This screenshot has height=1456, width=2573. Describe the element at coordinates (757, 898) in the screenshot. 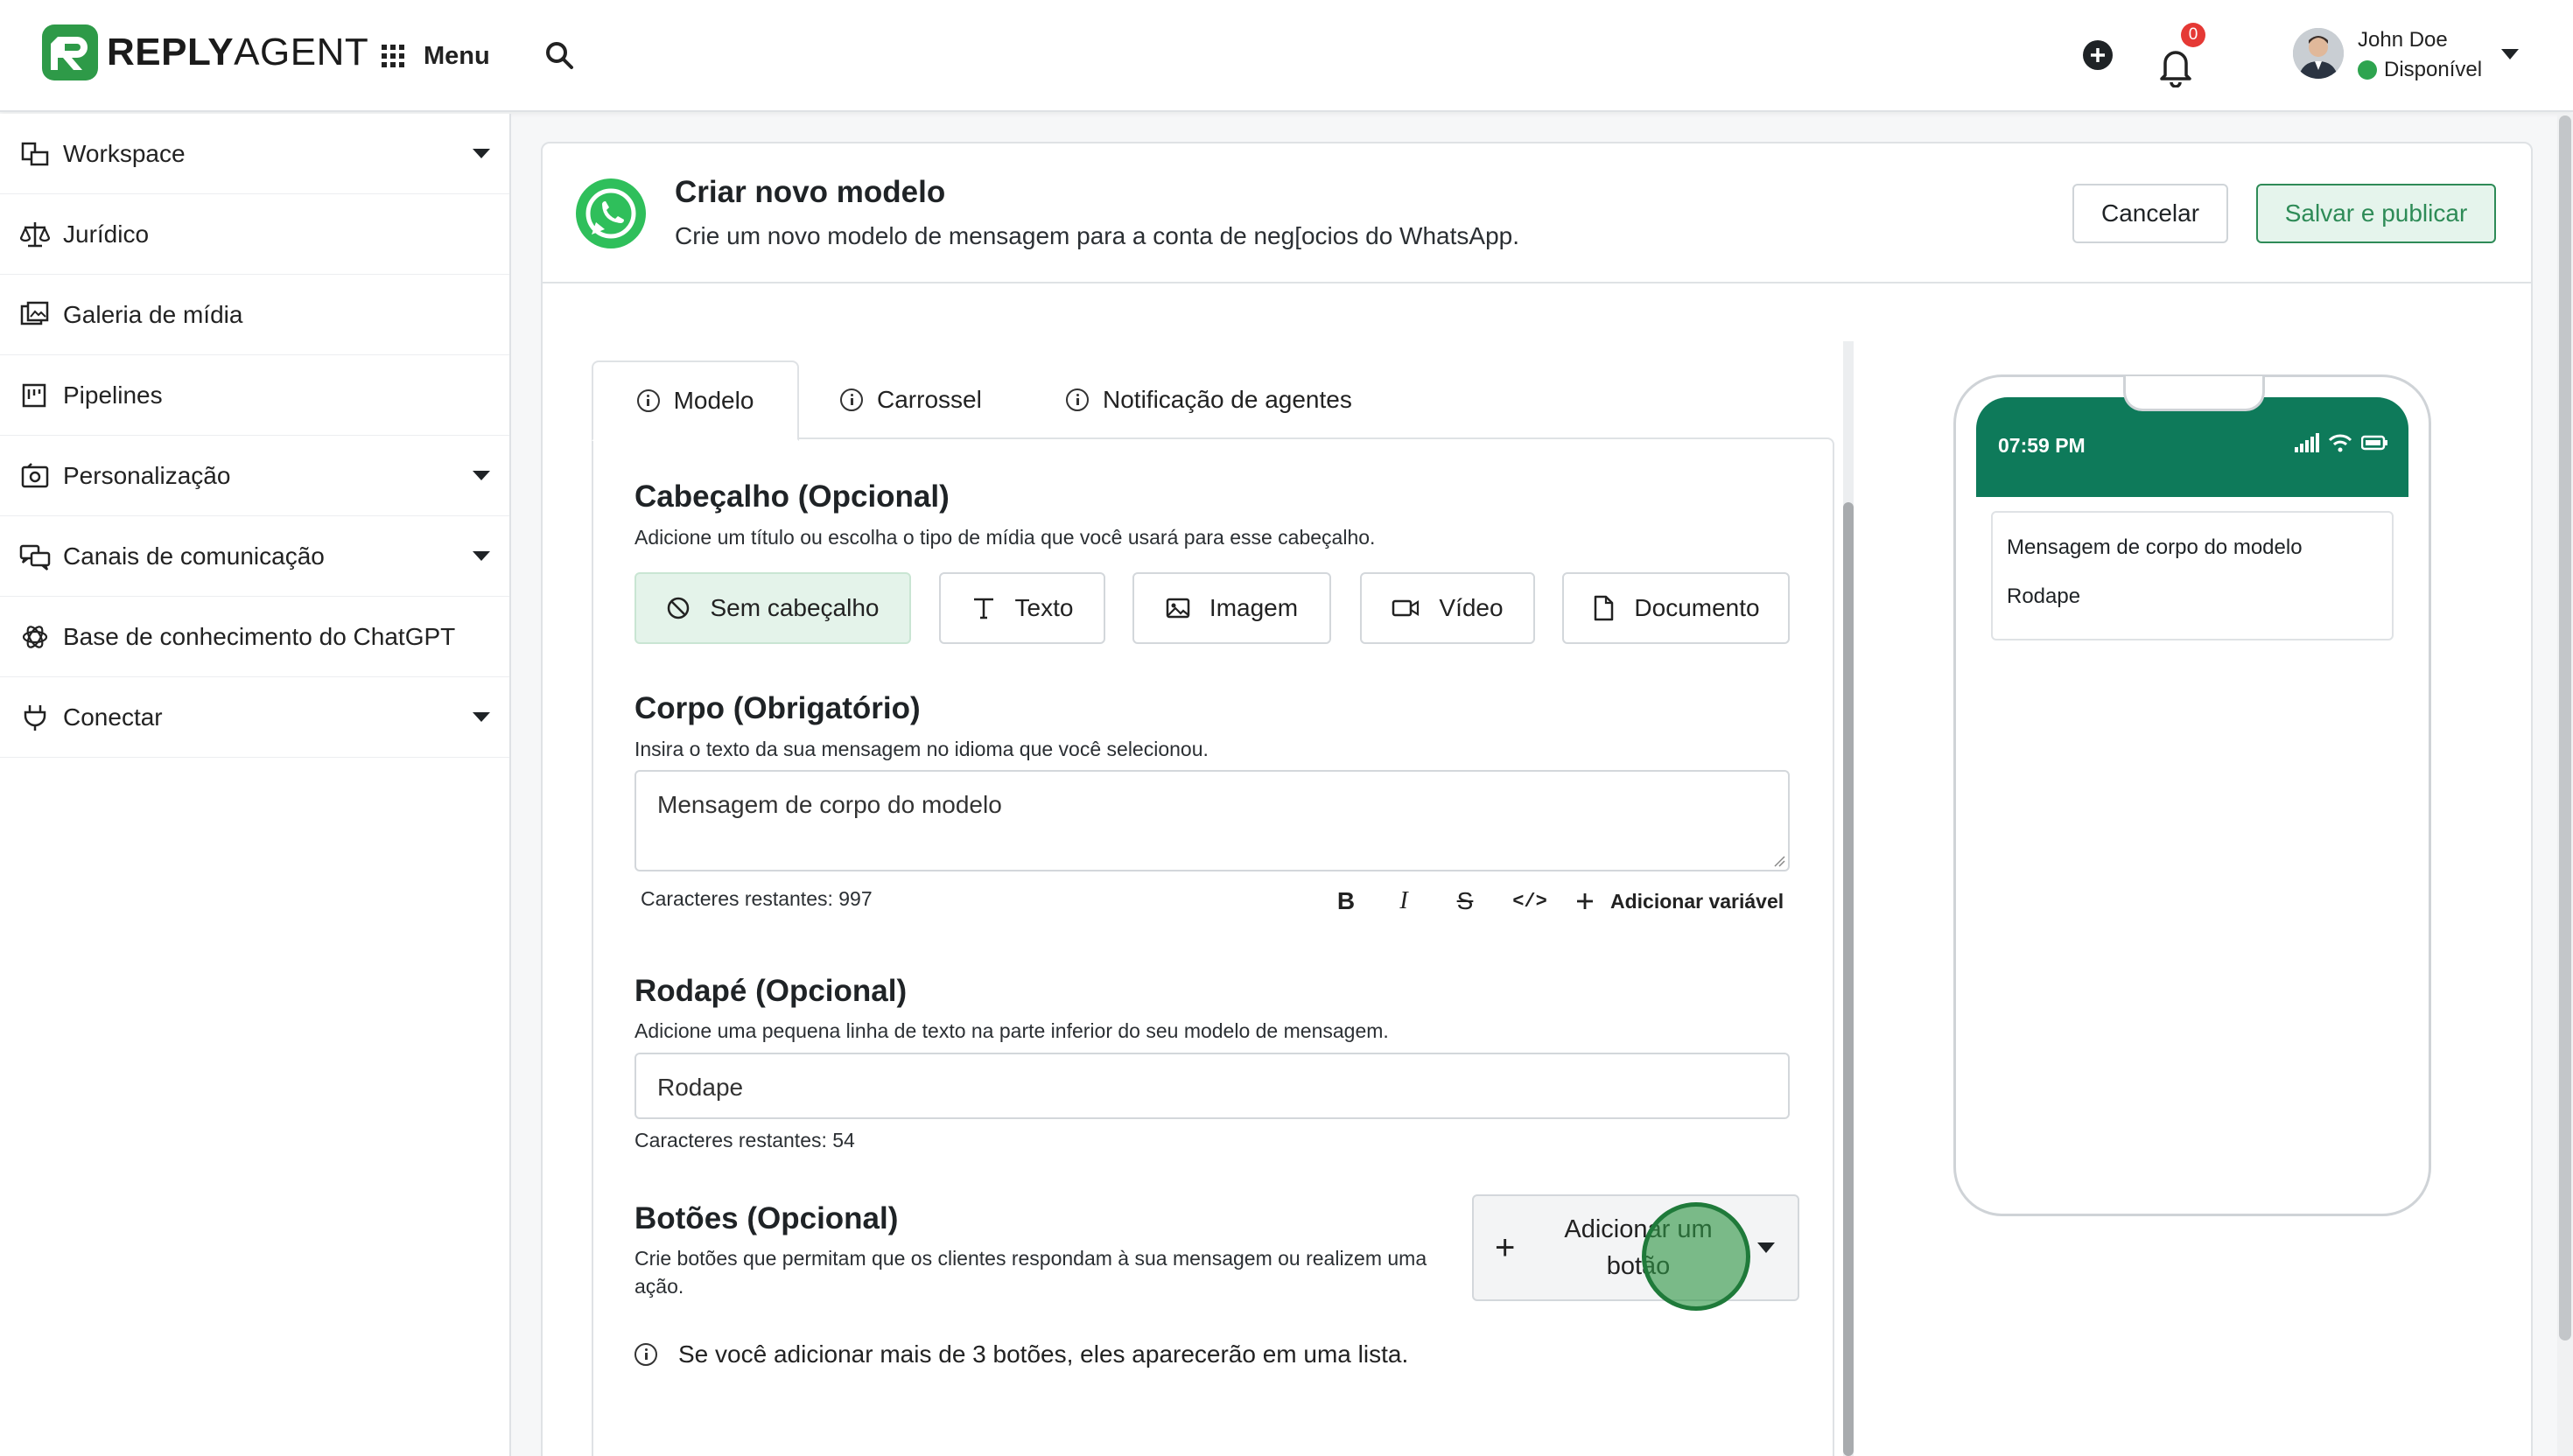

I see `body-chars-remaining: Caracteres restantes: 997` at that location.